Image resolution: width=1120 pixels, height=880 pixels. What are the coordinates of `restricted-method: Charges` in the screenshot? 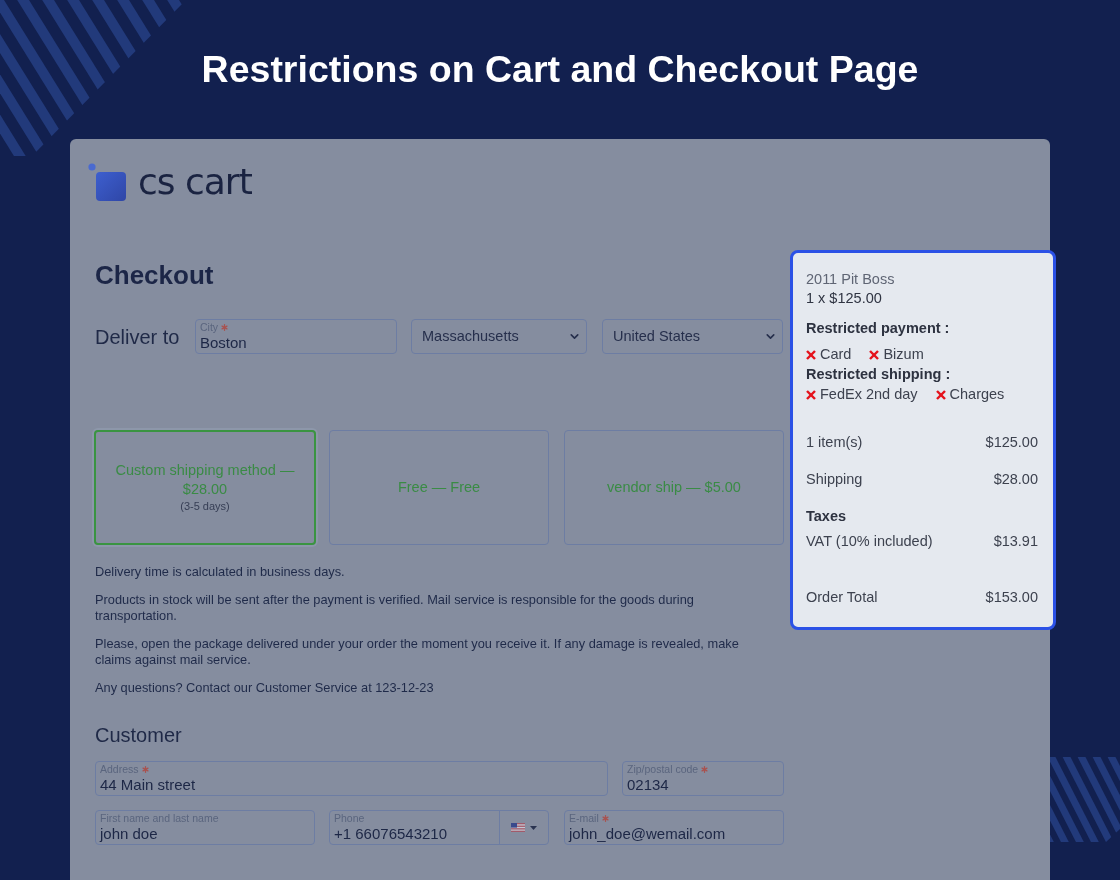 It's located at (977, 394).